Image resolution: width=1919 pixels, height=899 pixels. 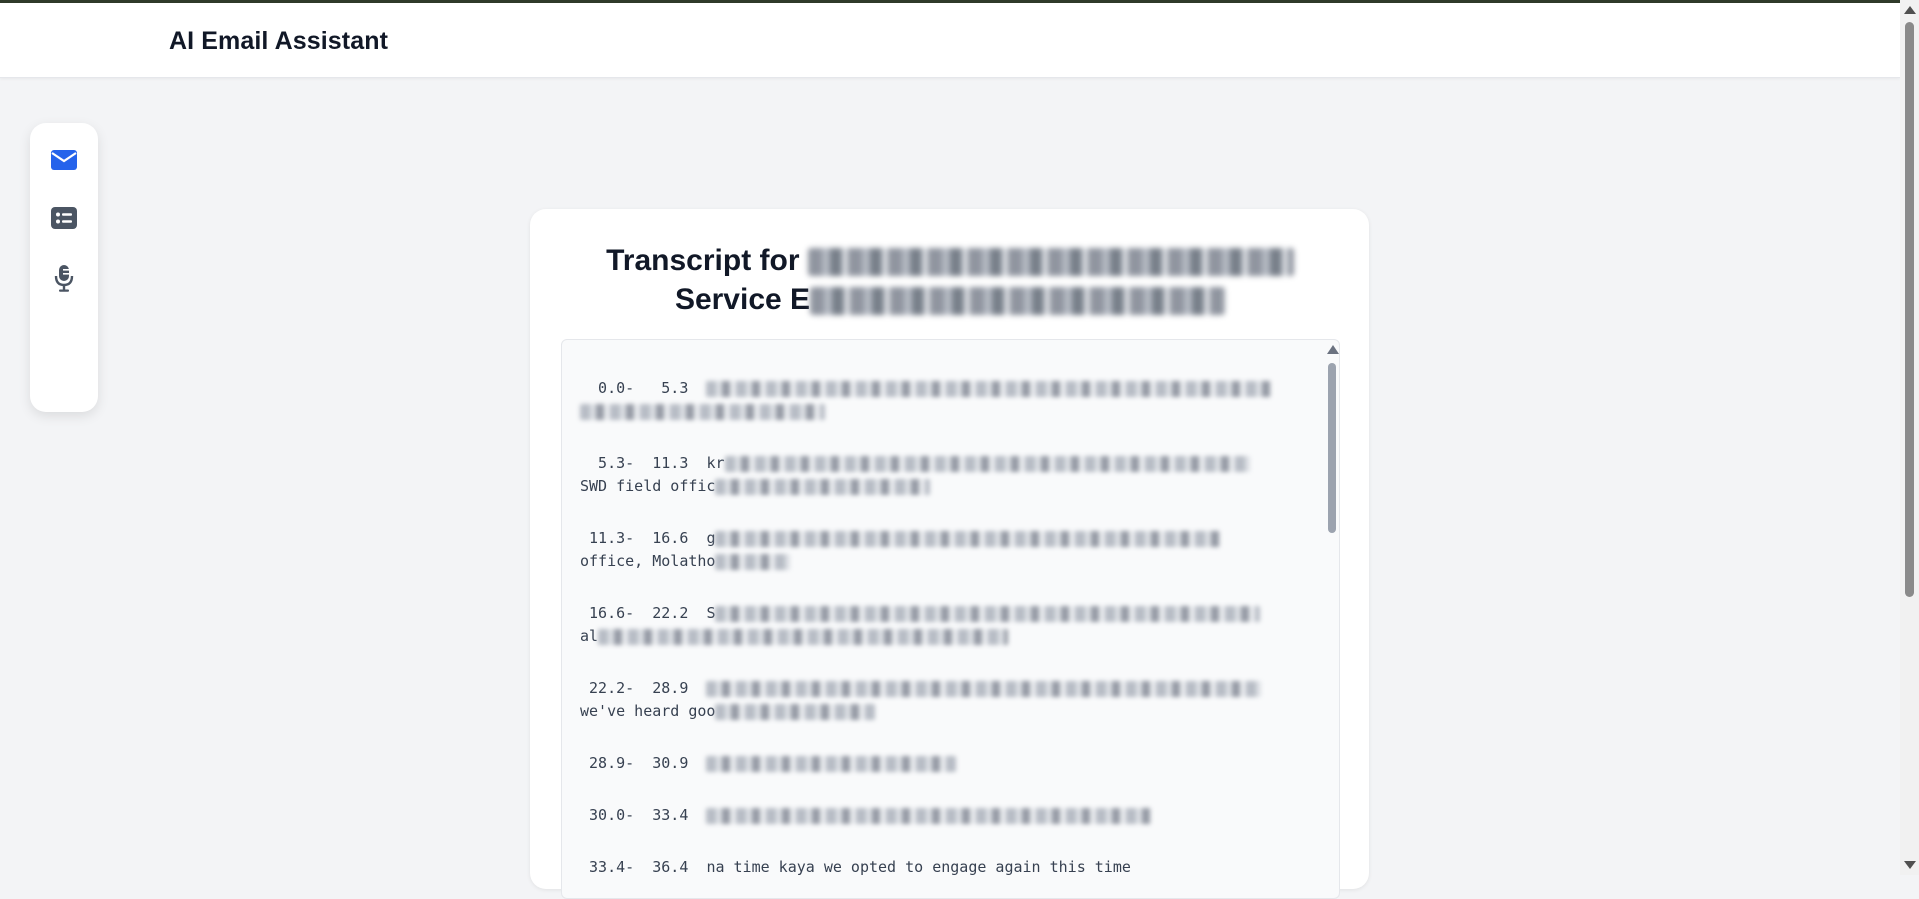 I want to click on segment-timestamp: 16.6- 22.2, so click(x=634, y=613).